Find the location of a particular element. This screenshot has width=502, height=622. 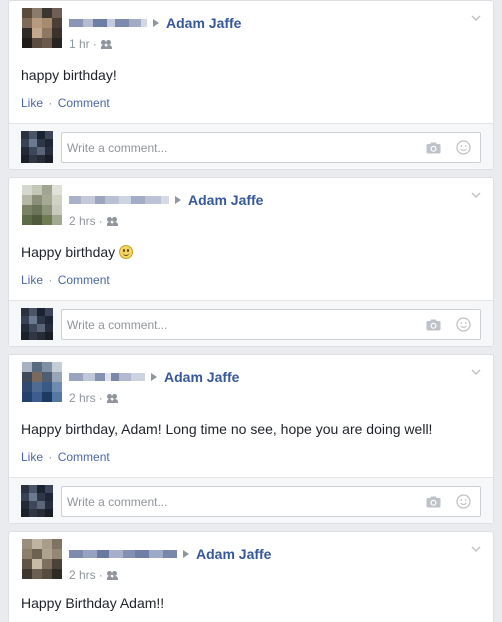

post-text: Happy birthday is located at coordinates (77, 252).